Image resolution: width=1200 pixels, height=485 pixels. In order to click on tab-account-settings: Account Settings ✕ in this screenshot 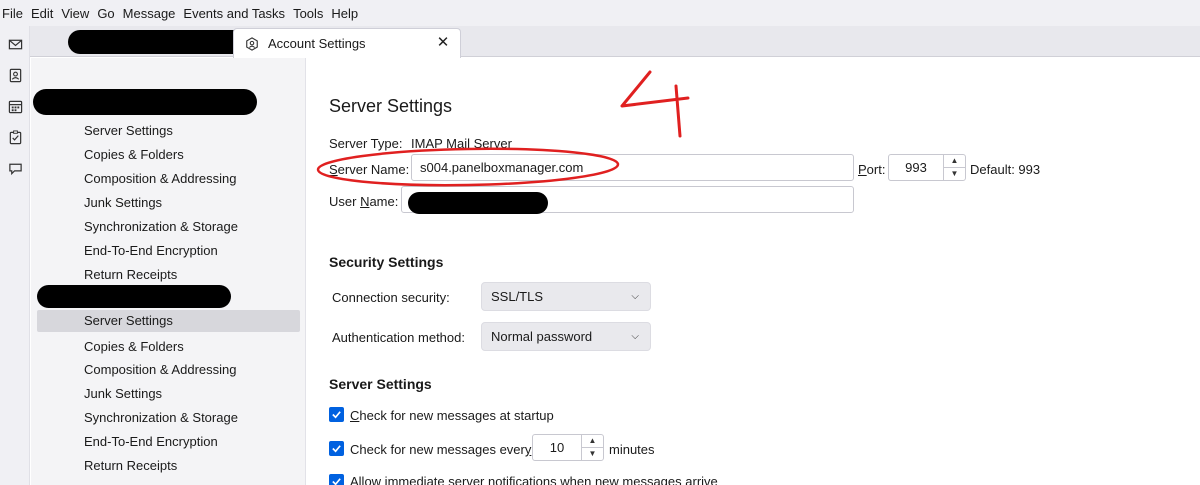, I will do `click(347, 43)`.